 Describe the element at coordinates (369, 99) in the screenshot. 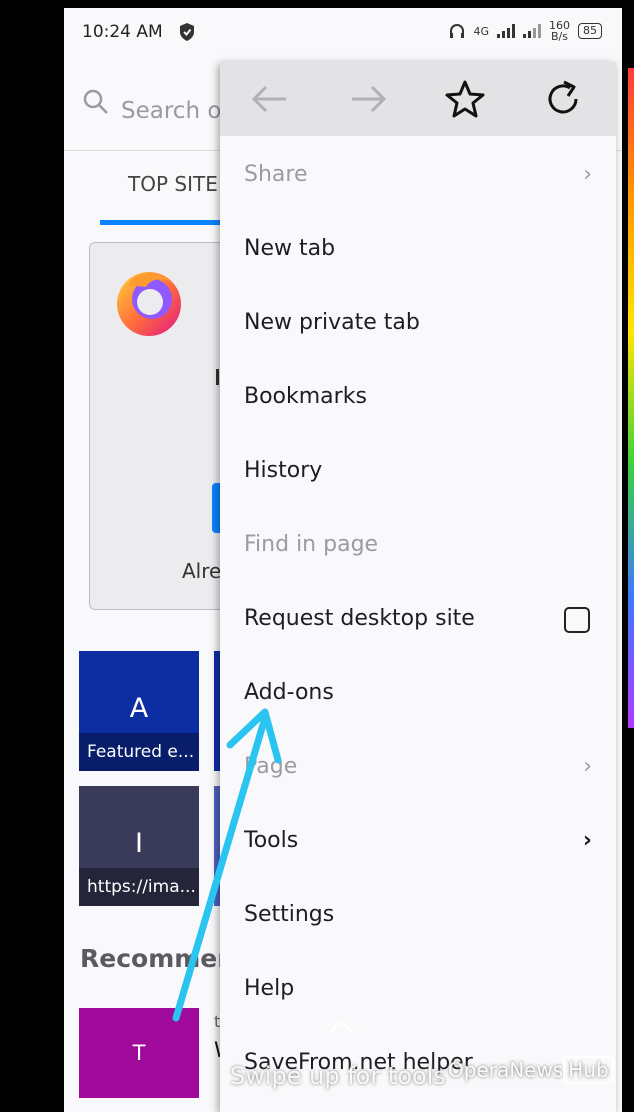

I see `forward-arrow-icon` at that location.